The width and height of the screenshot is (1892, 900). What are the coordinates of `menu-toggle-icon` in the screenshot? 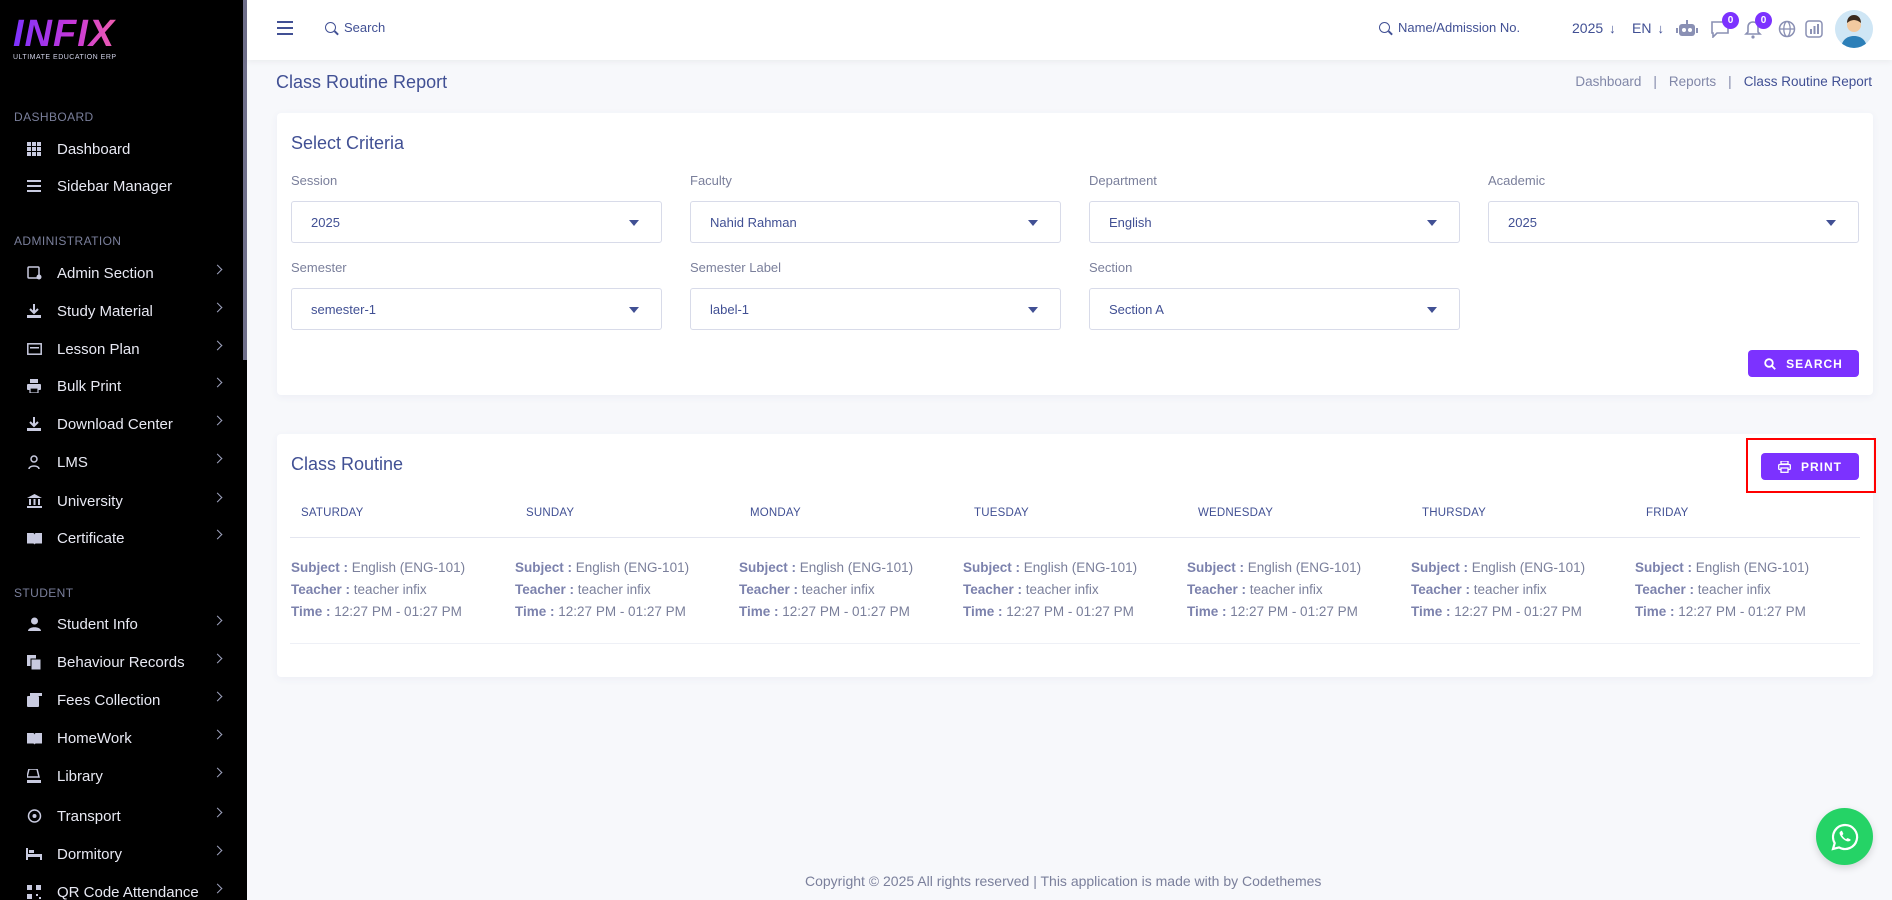 It's located at (285, 28).